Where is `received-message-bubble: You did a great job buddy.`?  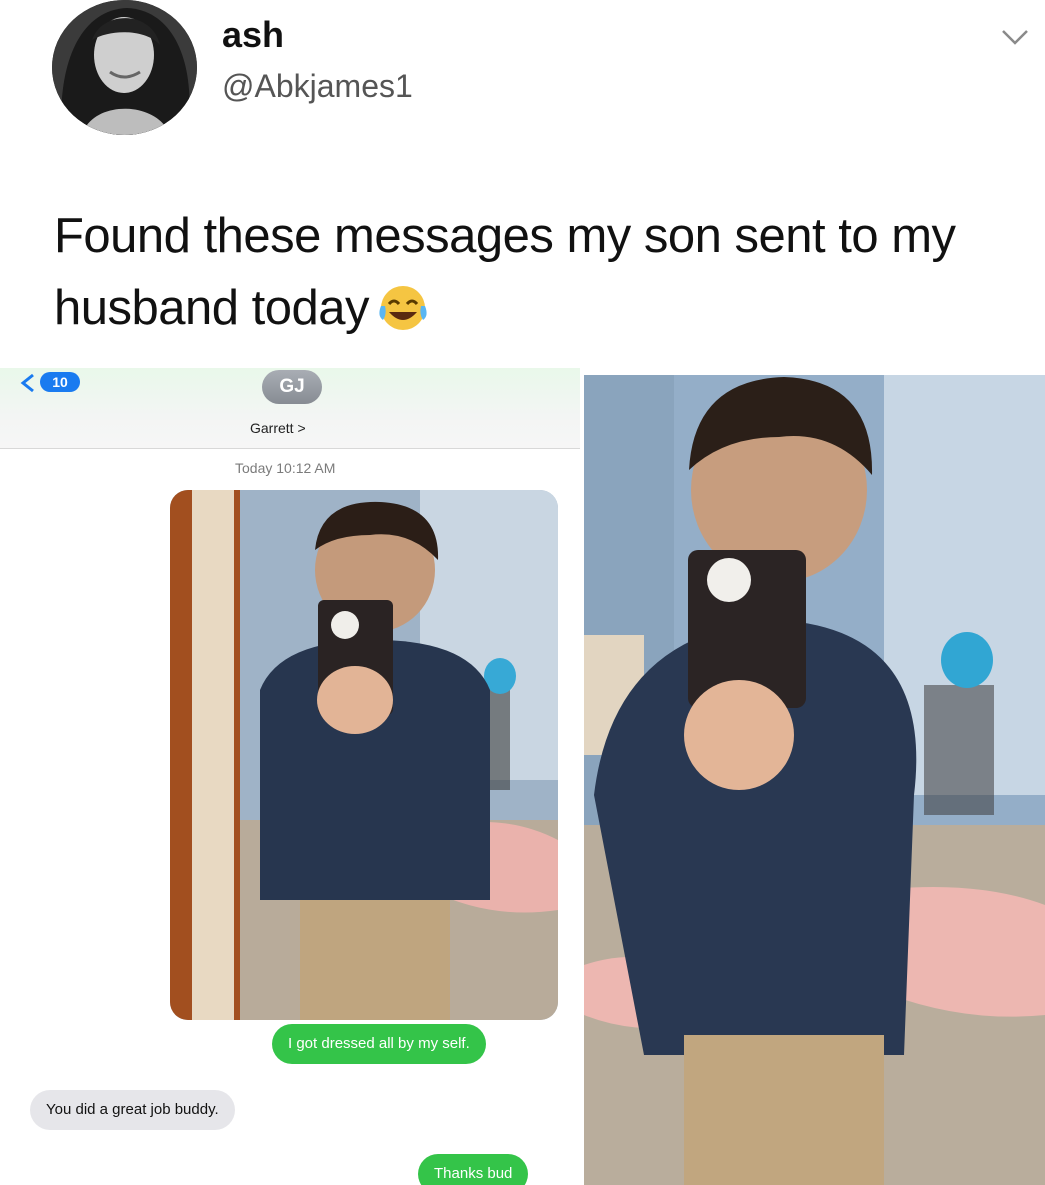 received-message-bubble: You did a great job buddy. is located at coordinates (132, 1110).